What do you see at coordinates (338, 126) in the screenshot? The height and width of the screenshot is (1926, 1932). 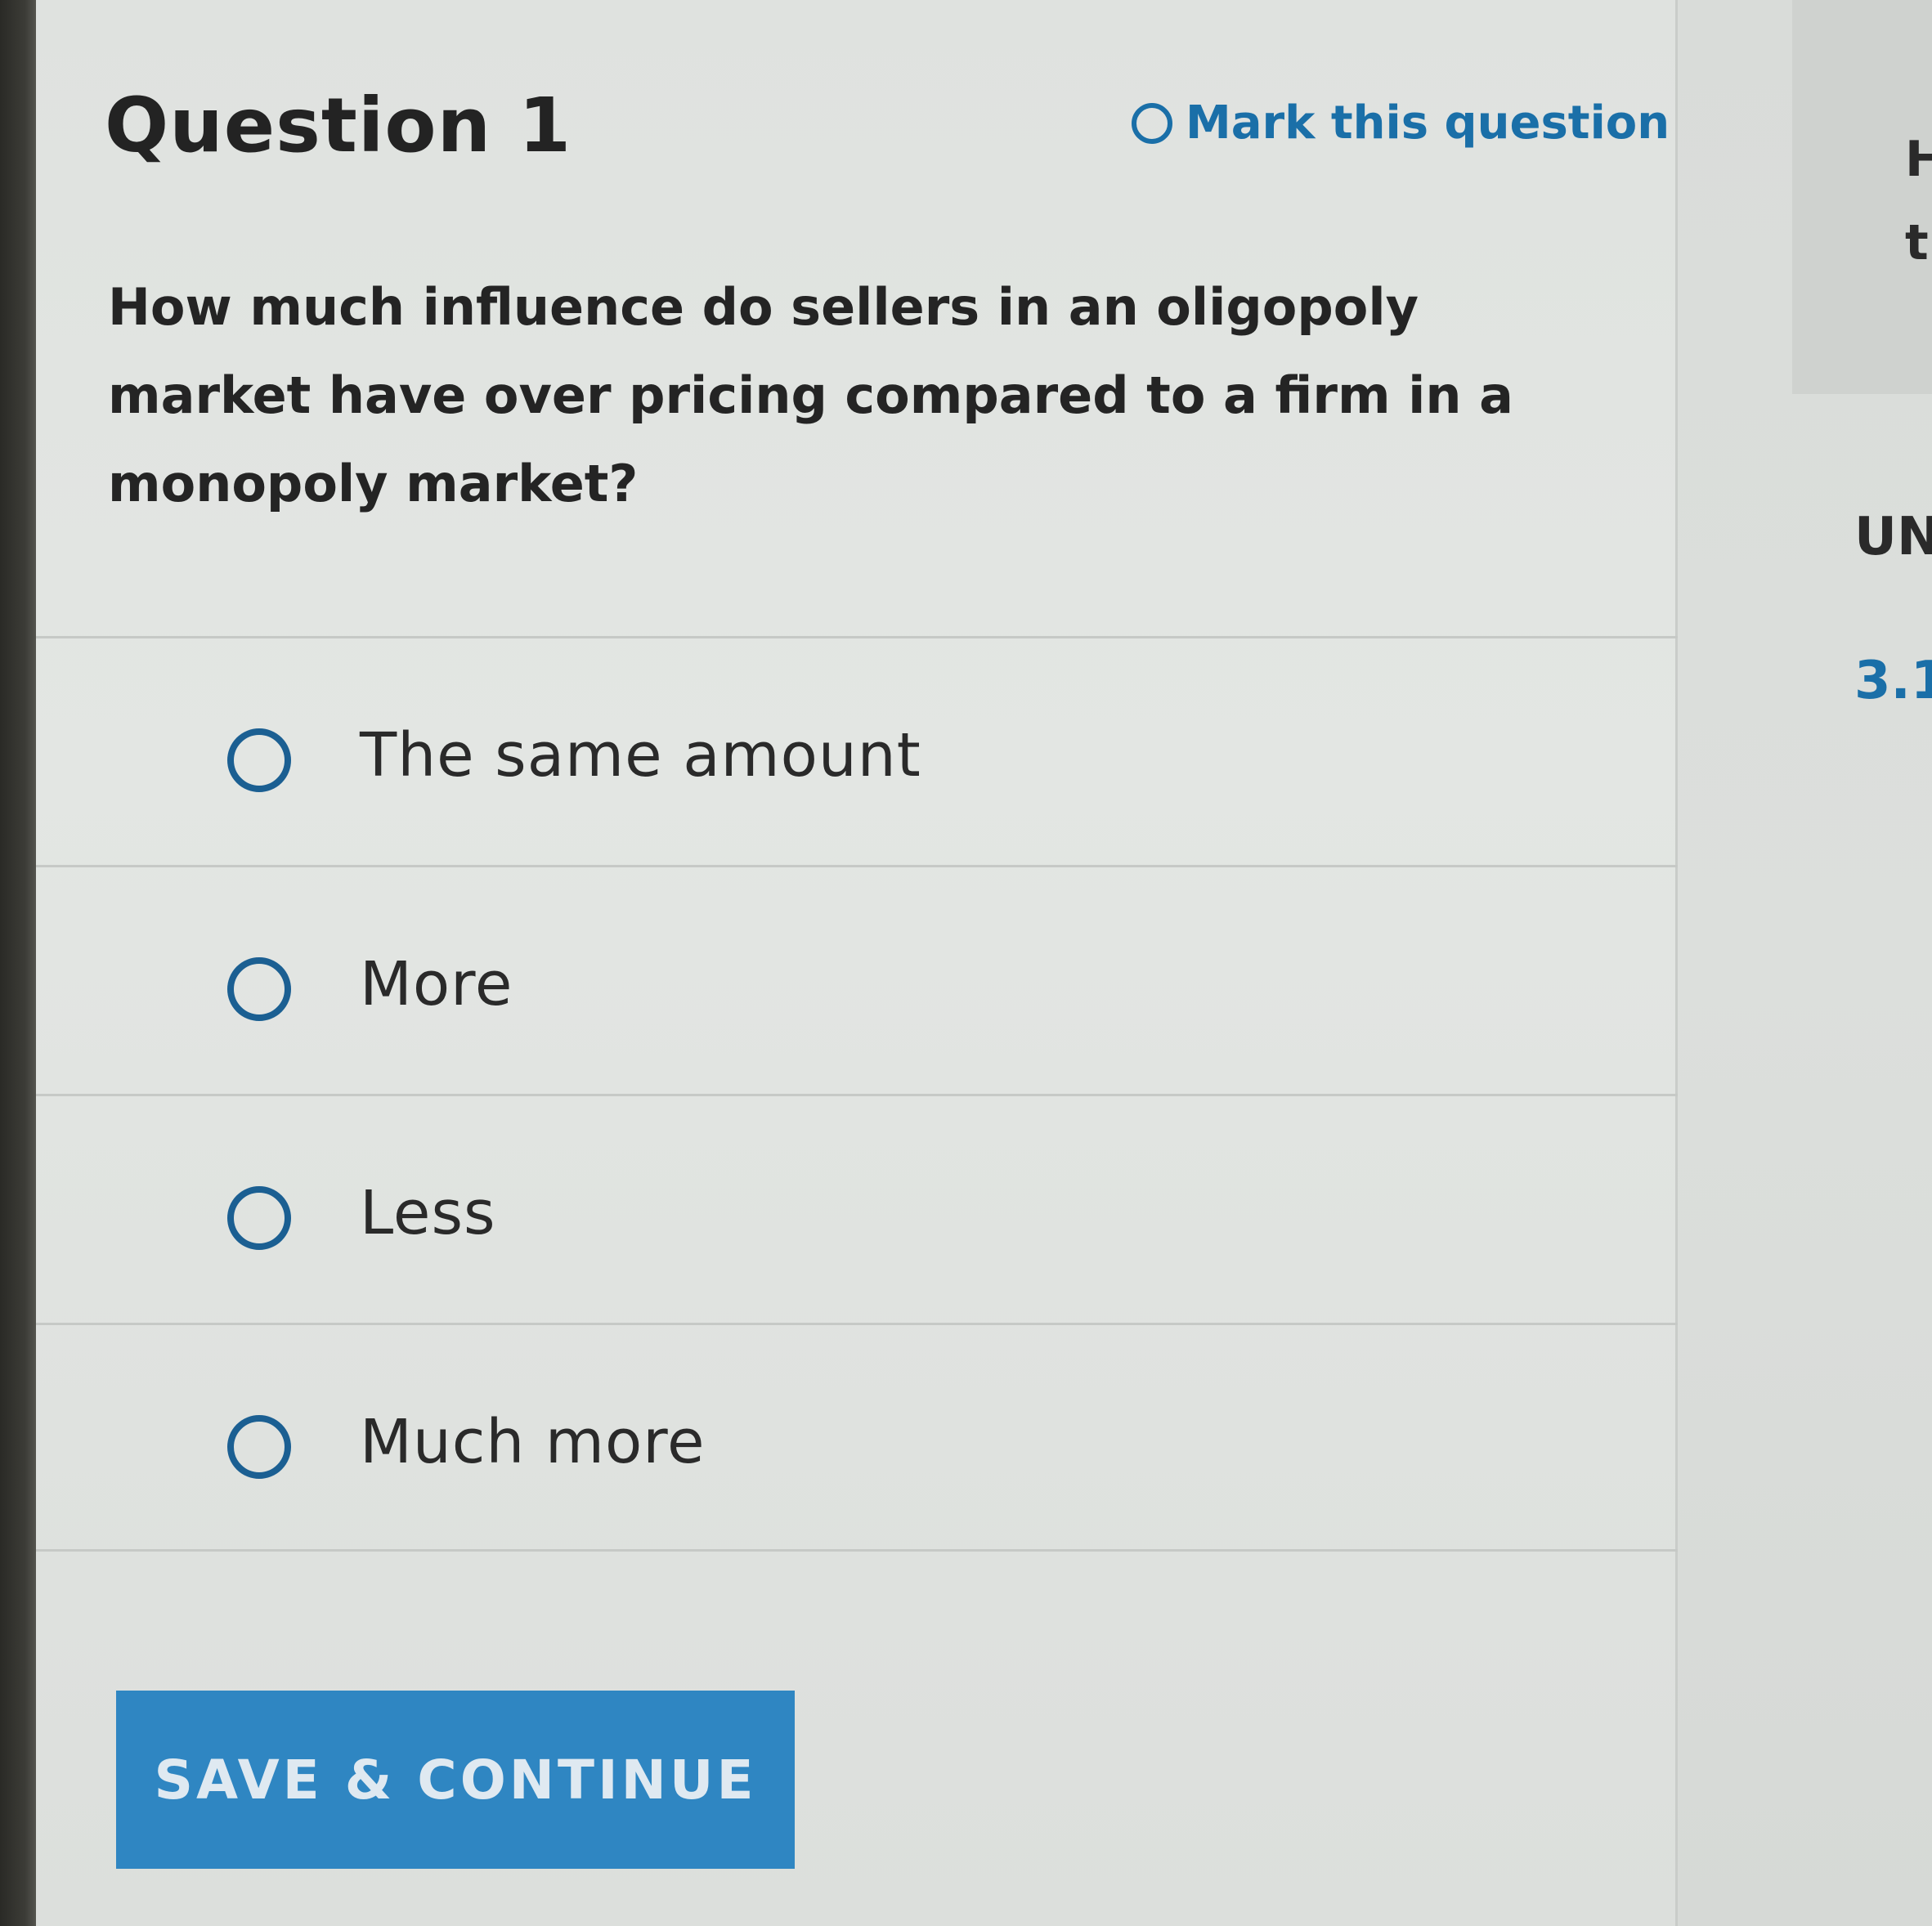 I see `question-title: Question 1` at bounding box center [338, 126].